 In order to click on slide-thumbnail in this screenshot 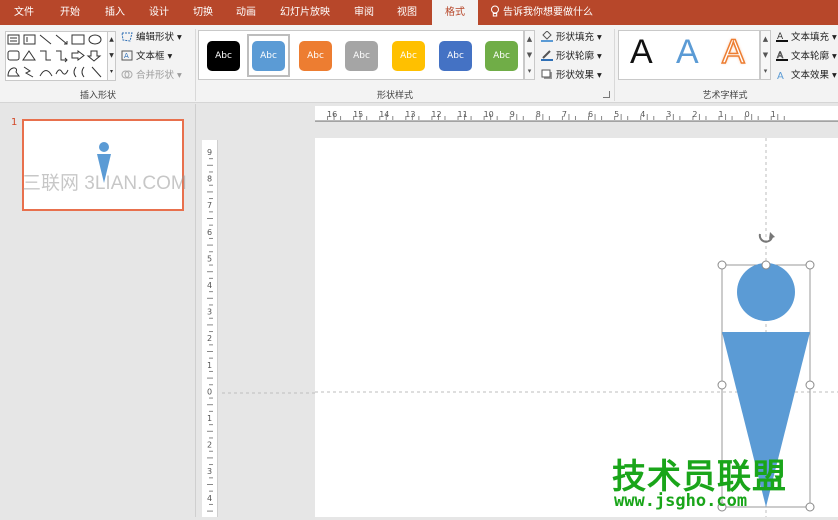, I will do `click(103, 165)`.